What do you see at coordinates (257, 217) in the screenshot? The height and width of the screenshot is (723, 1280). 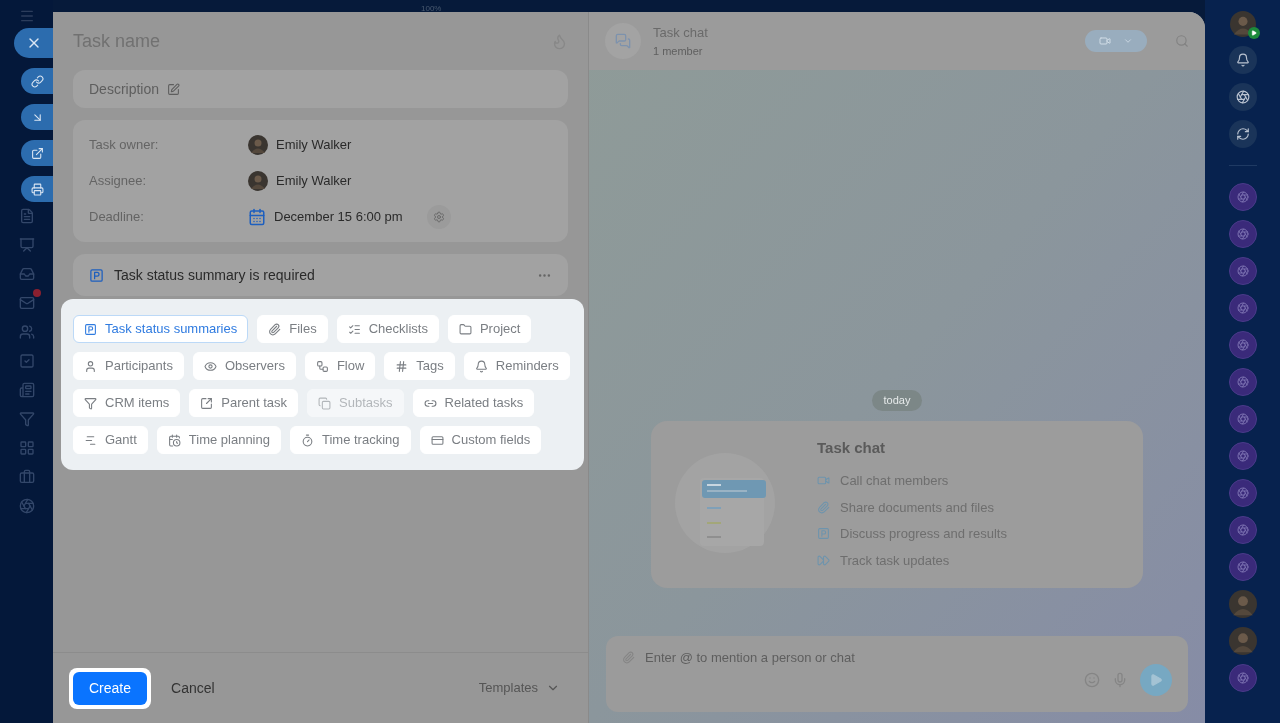 I see `calendar-icon` at bounding box center [257, 217].